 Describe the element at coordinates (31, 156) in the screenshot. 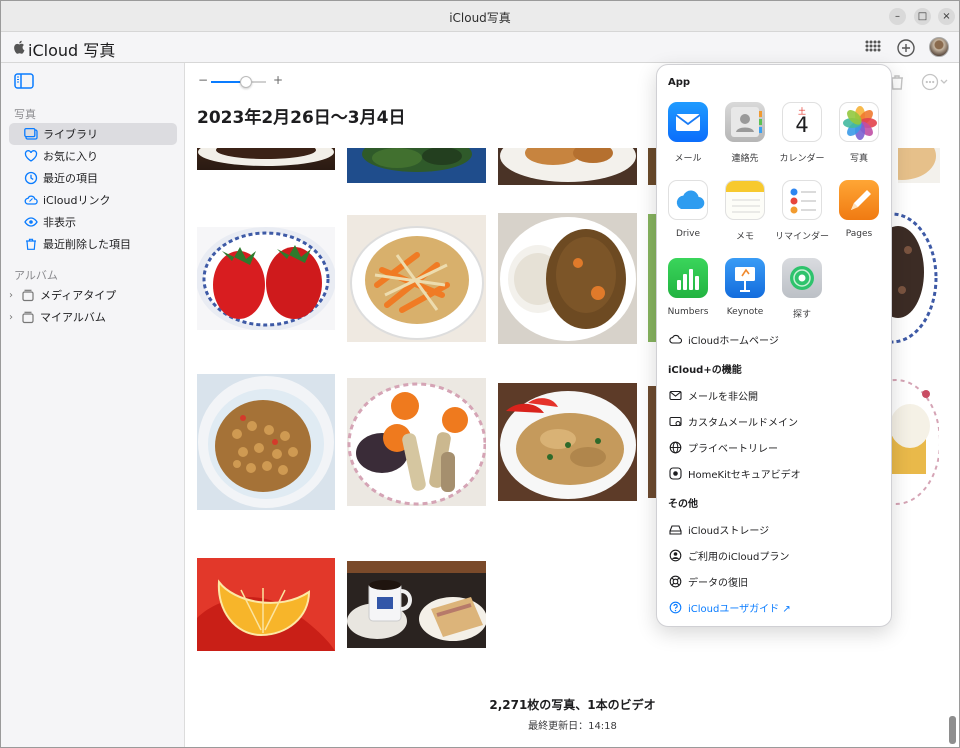

I see `heart-icon` at that location.